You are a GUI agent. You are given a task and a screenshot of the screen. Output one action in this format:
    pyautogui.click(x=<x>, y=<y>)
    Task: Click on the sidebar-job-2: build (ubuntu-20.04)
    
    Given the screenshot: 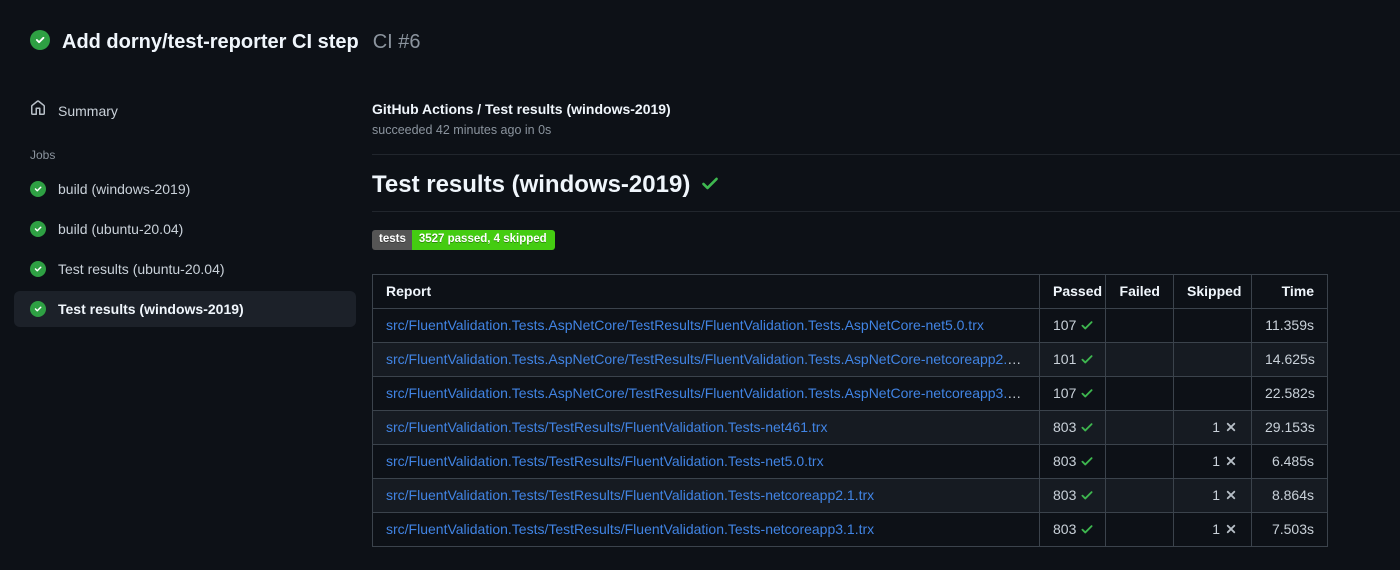 What is the action you would take?
    pyautogui.click(x=185, y=229)
    